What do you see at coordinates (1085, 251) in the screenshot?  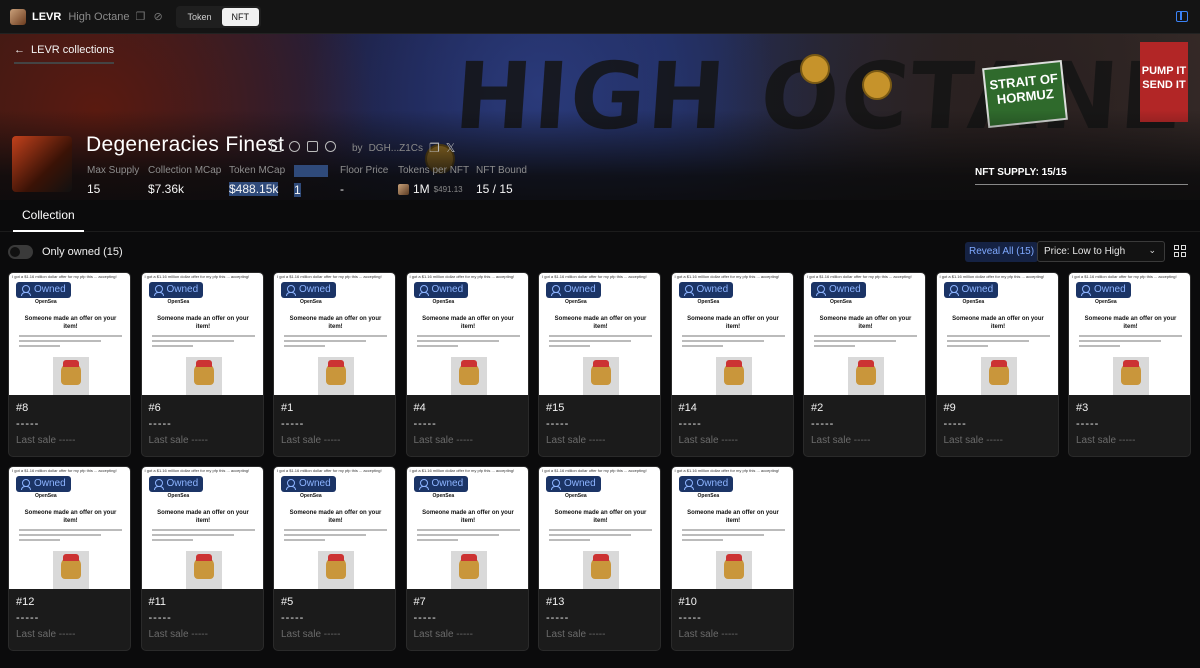 I see `sort-value: Price: Low to High` at bounding box center [1085, 251].